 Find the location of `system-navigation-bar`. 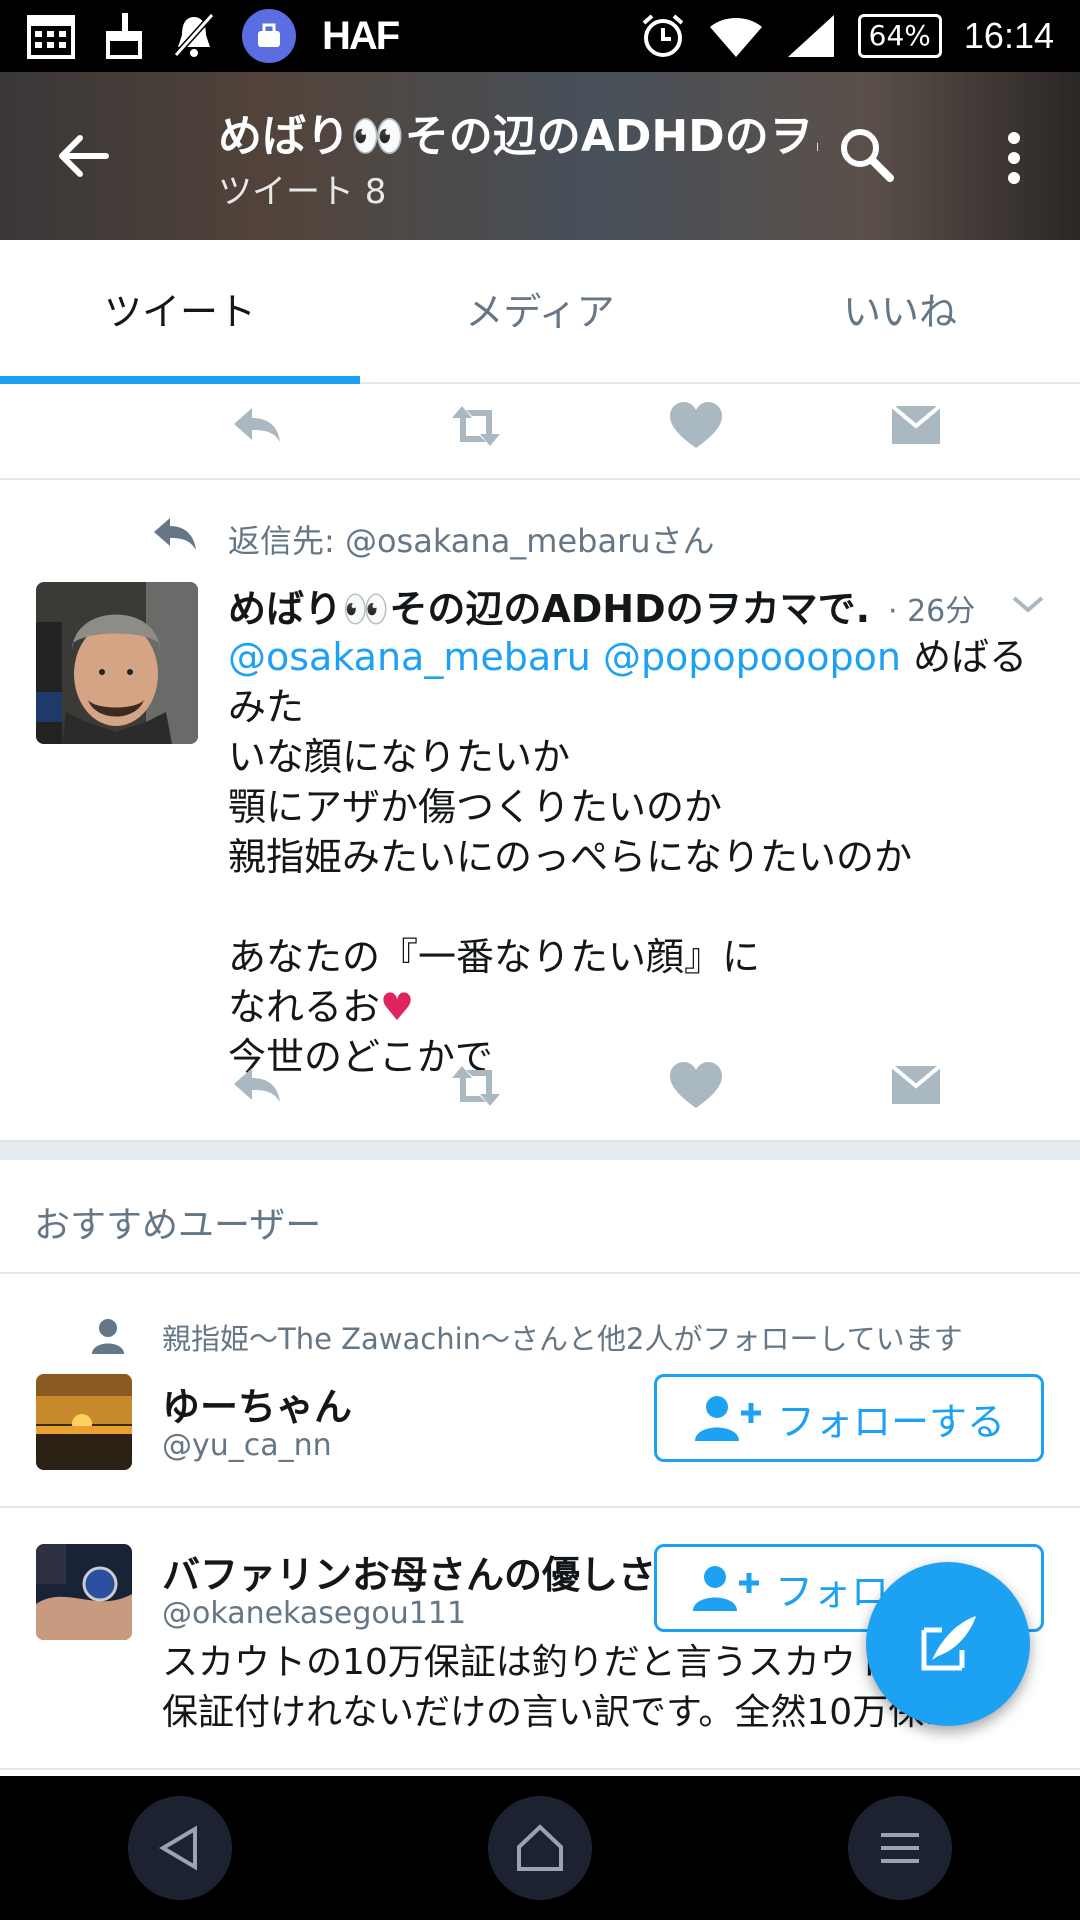

system-navigation-bar is located at coordinates (540, 1848).